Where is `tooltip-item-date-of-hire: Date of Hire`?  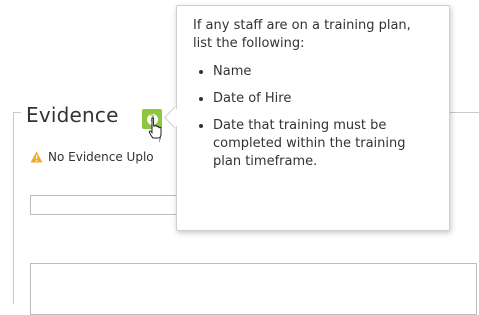 tooltip-item-date-of-hire: Date of Hire is located at coordinates (323, 99).